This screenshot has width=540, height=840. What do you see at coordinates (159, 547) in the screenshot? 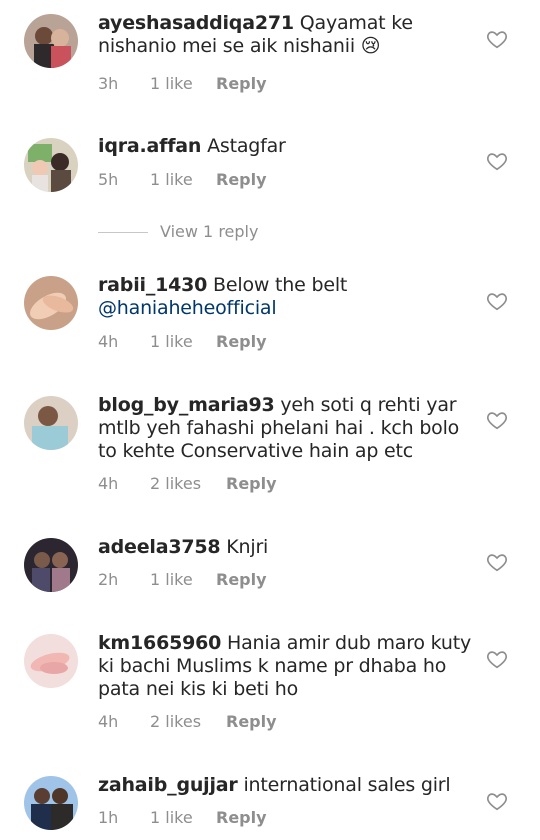
I see `comment-username: adeela3758` at bounding box center [159, 547].